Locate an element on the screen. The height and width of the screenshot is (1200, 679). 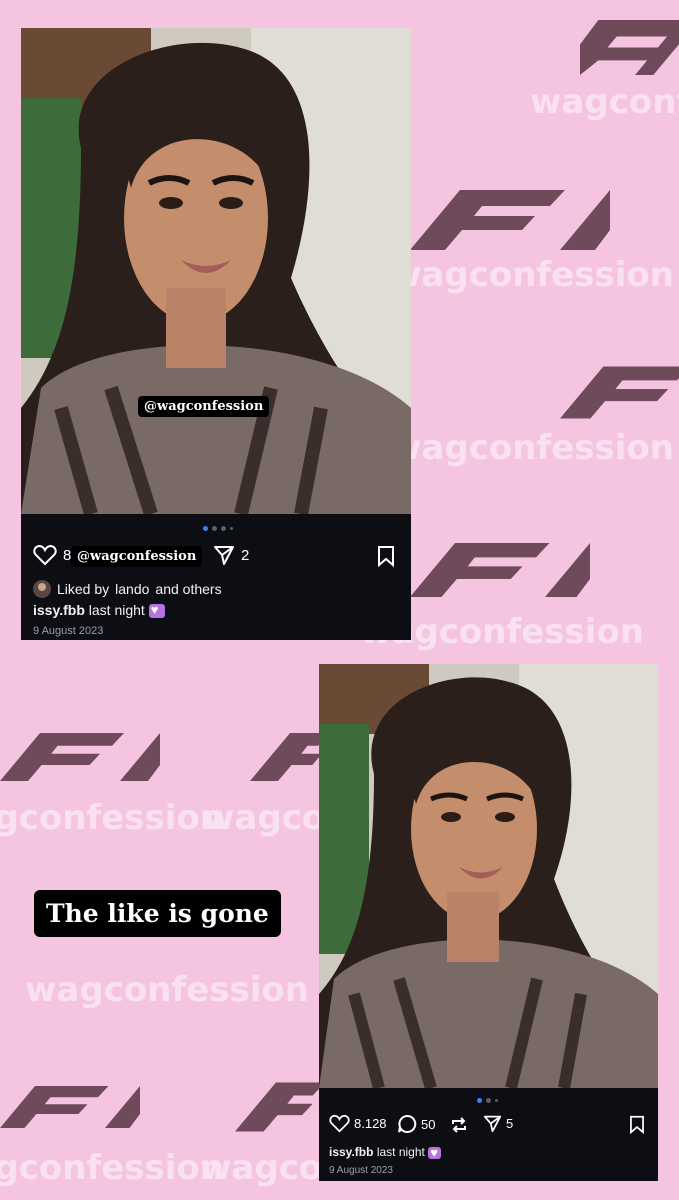
avatar is located at coordinates (42, 589).